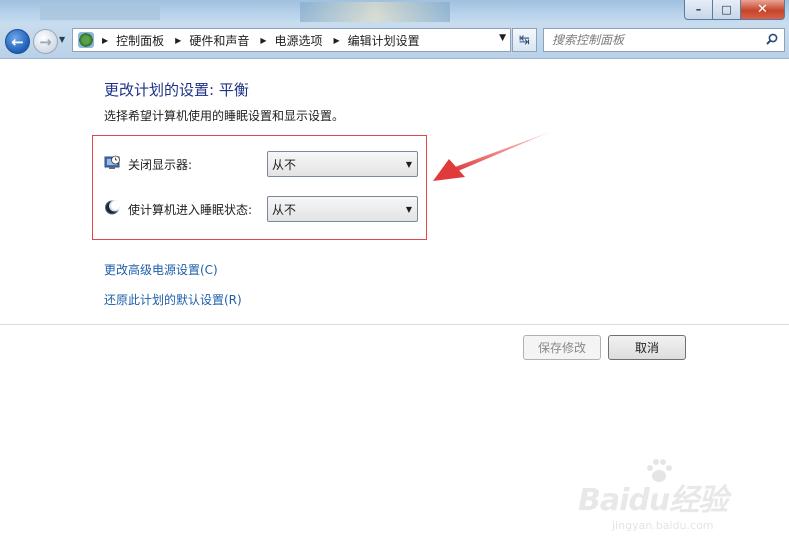 This screenshot has width=789, height=547. I want to click on refresh-icon: ↹, so click(524, 40).